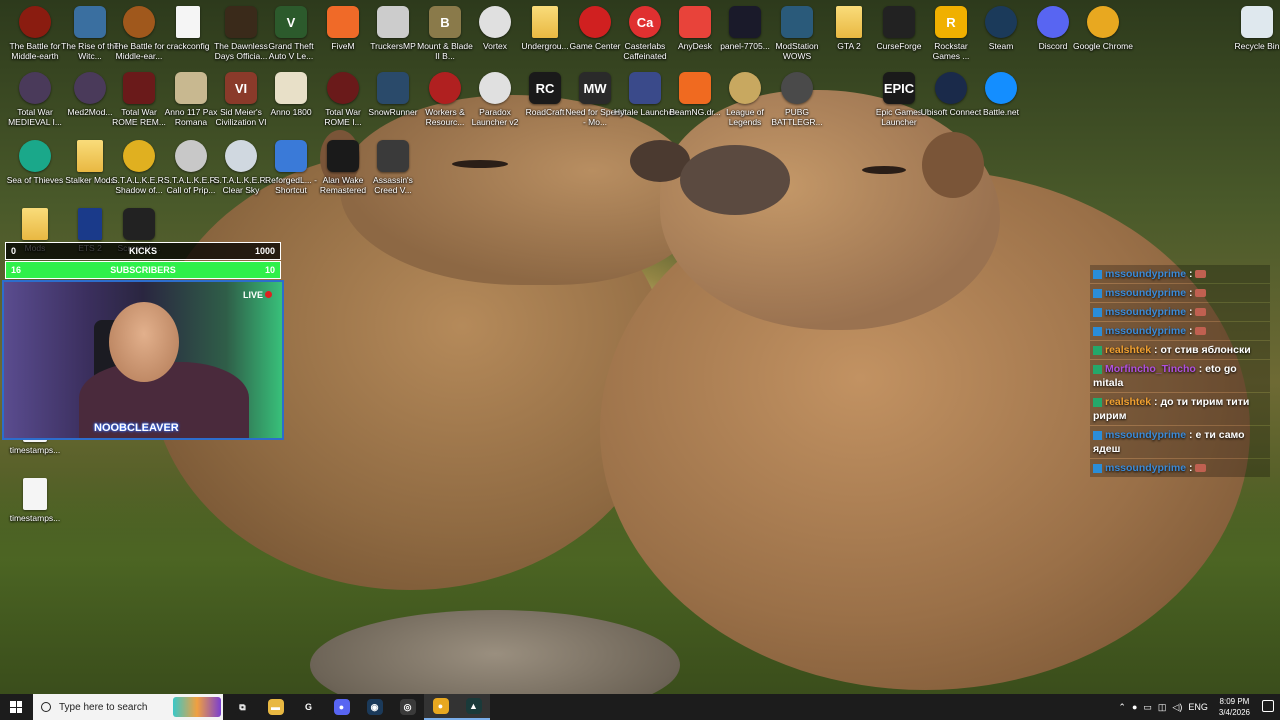  I want to click on desktop-icon-label: Sea of Thieves, so click(35, 180).